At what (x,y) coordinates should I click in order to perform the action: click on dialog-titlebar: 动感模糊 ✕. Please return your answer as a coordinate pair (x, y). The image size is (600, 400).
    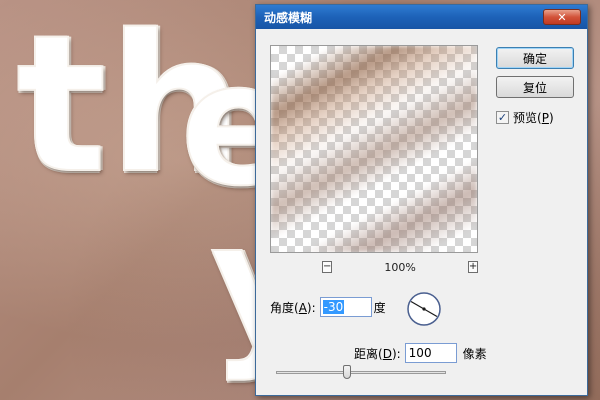
    Looking at the image, I should click on (421, 17).